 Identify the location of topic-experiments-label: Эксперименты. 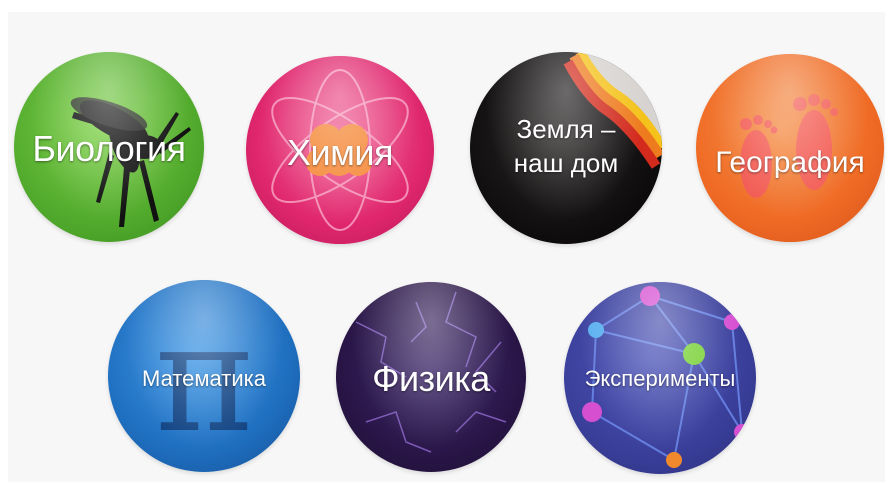
(660, 378).